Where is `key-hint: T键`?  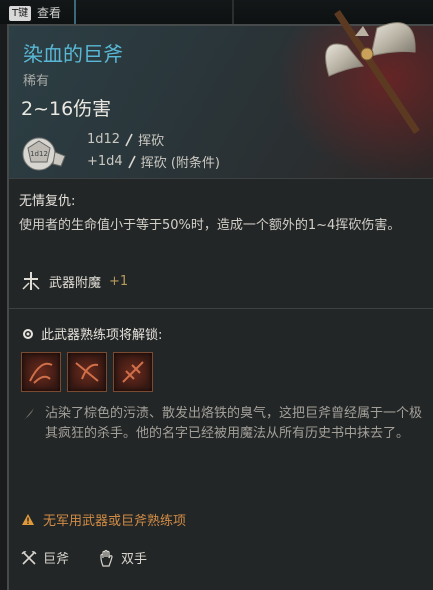
key-hint: T键 is located at coordinates (20, 13).